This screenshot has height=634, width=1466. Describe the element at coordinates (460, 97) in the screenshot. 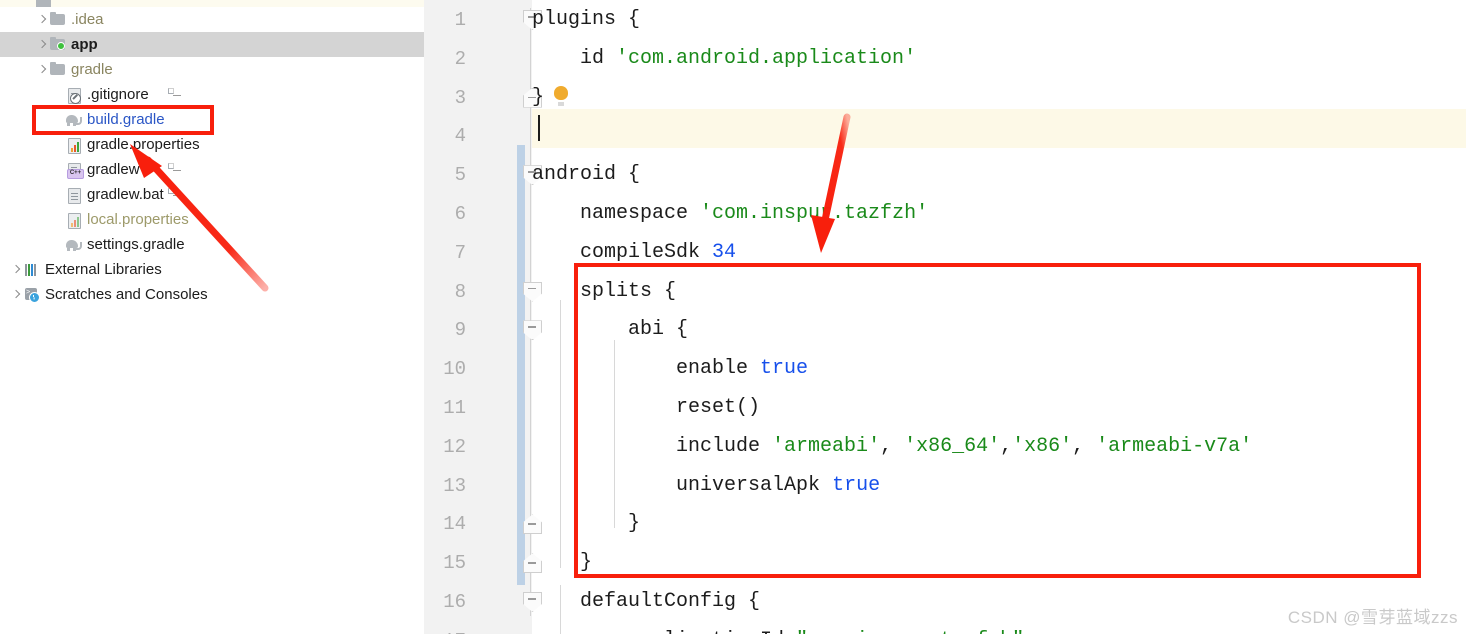

I see `line-number: 3` at that location.